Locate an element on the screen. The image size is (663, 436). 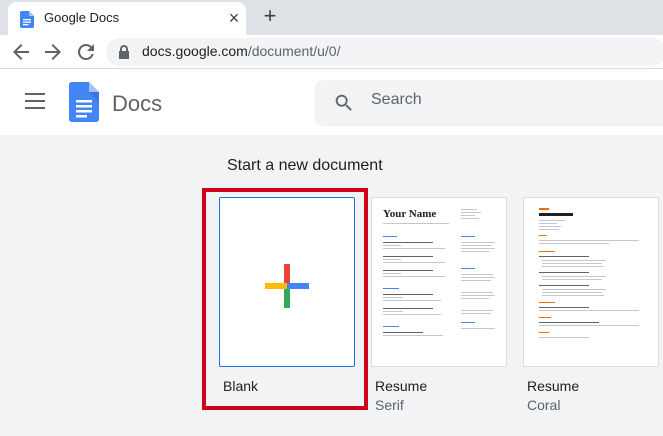
browser-toolbar: docs.google.com/document/u/0/ is located at coordinates (331, 52).